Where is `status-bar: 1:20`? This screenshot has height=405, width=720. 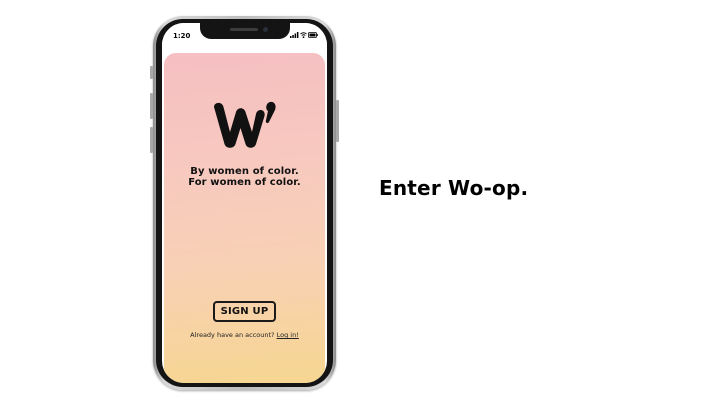 status-bar: 1:20 is located at coordinates (244, 36).